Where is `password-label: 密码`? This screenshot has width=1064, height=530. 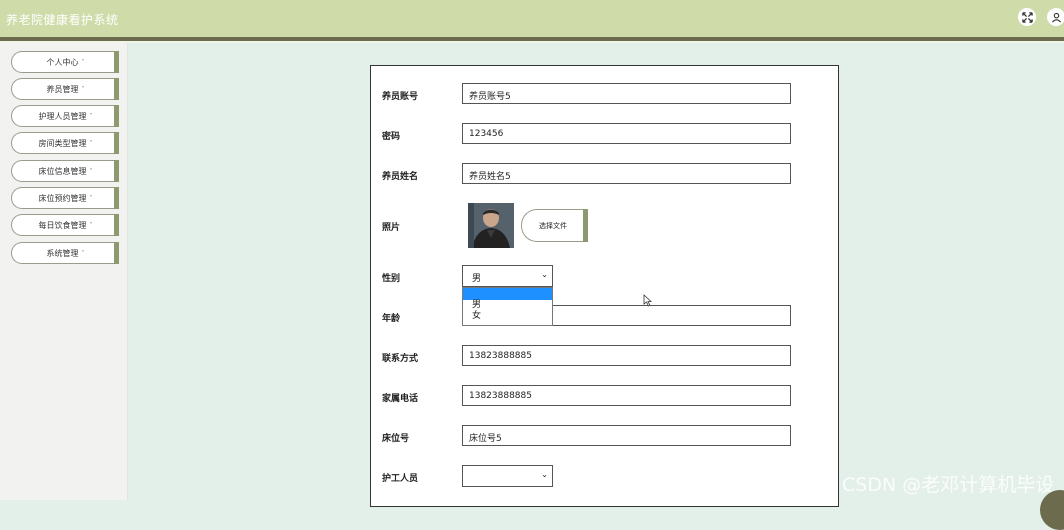
password-label: 密码 is located at coordinates (391, 137).